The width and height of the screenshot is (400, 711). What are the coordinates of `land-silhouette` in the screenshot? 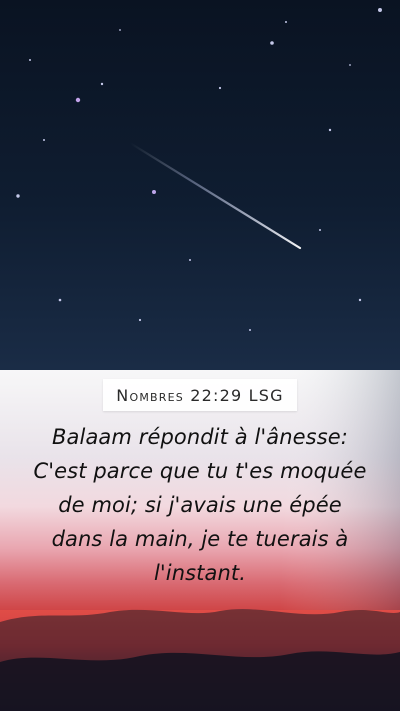 It's located at (200, 681).